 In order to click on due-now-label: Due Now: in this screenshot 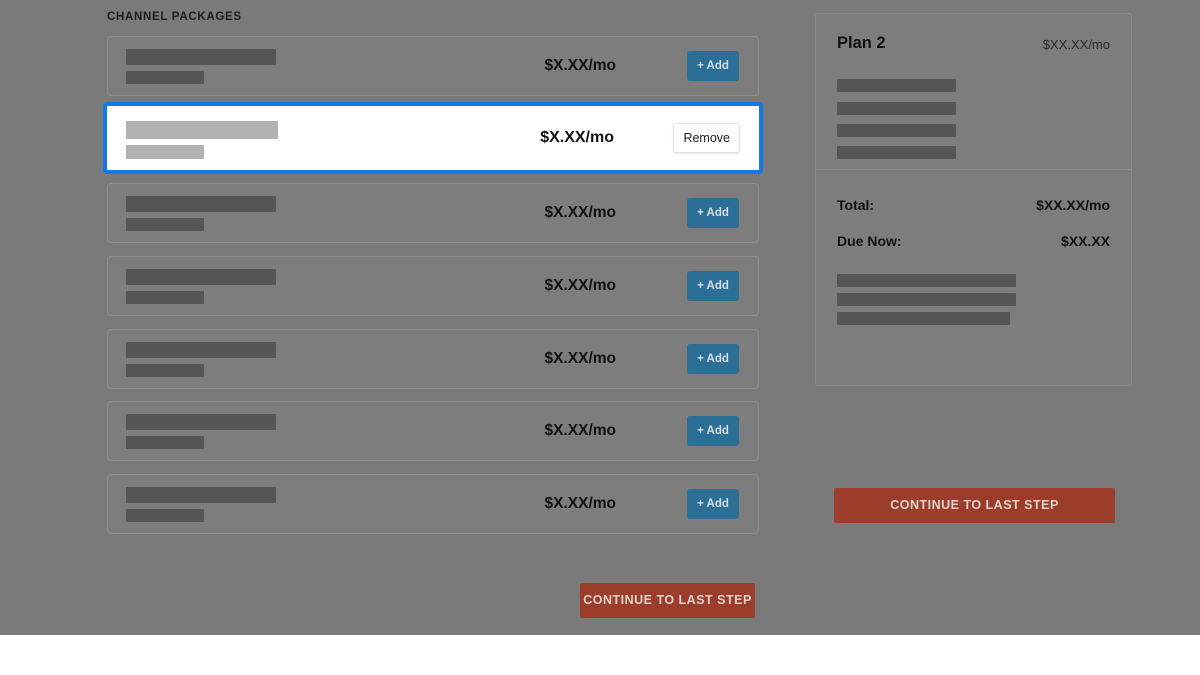, I will do `click(869, 241)`.